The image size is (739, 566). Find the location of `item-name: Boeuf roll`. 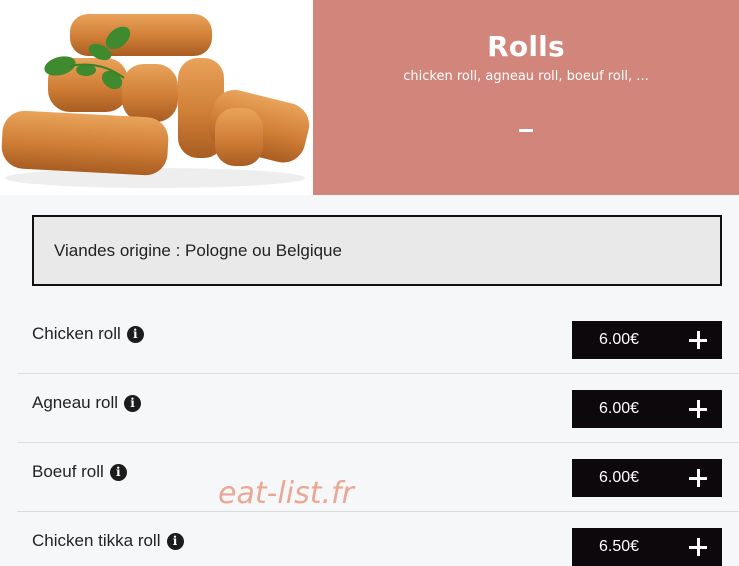

item-name: Boeuf roll is located at coordinates (68, 471).